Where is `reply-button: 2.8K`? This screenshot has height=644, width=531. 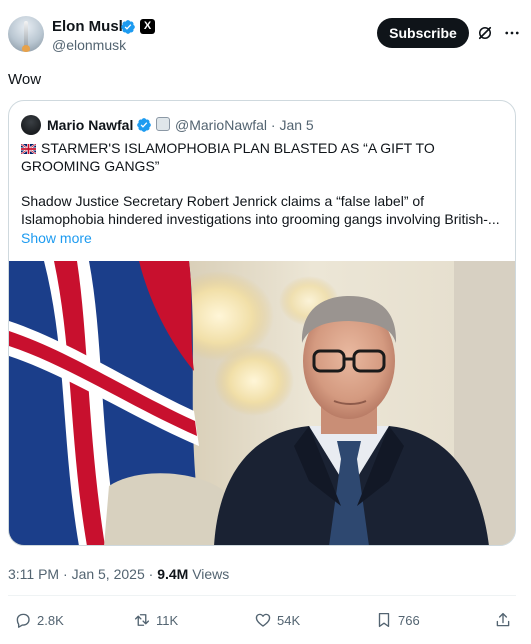
reply-button: 2.8K is located at coordinates (39, 620).